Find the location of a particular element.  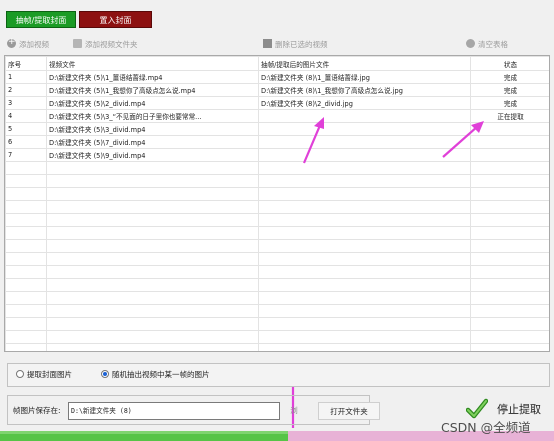

progress-bar is located at coordinates (144, 436).